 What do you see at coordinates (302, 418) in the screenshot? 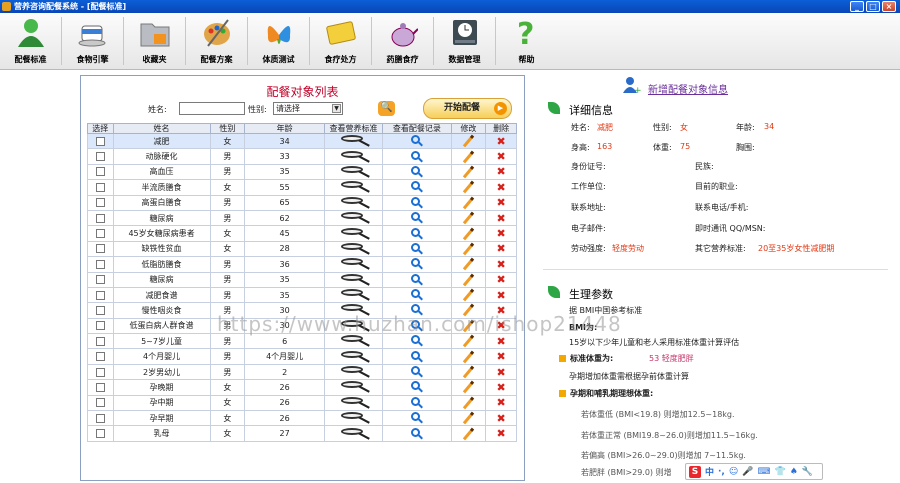
I see `table-row: 孕早期女 26 ✖` at bounding box center [302, 418].